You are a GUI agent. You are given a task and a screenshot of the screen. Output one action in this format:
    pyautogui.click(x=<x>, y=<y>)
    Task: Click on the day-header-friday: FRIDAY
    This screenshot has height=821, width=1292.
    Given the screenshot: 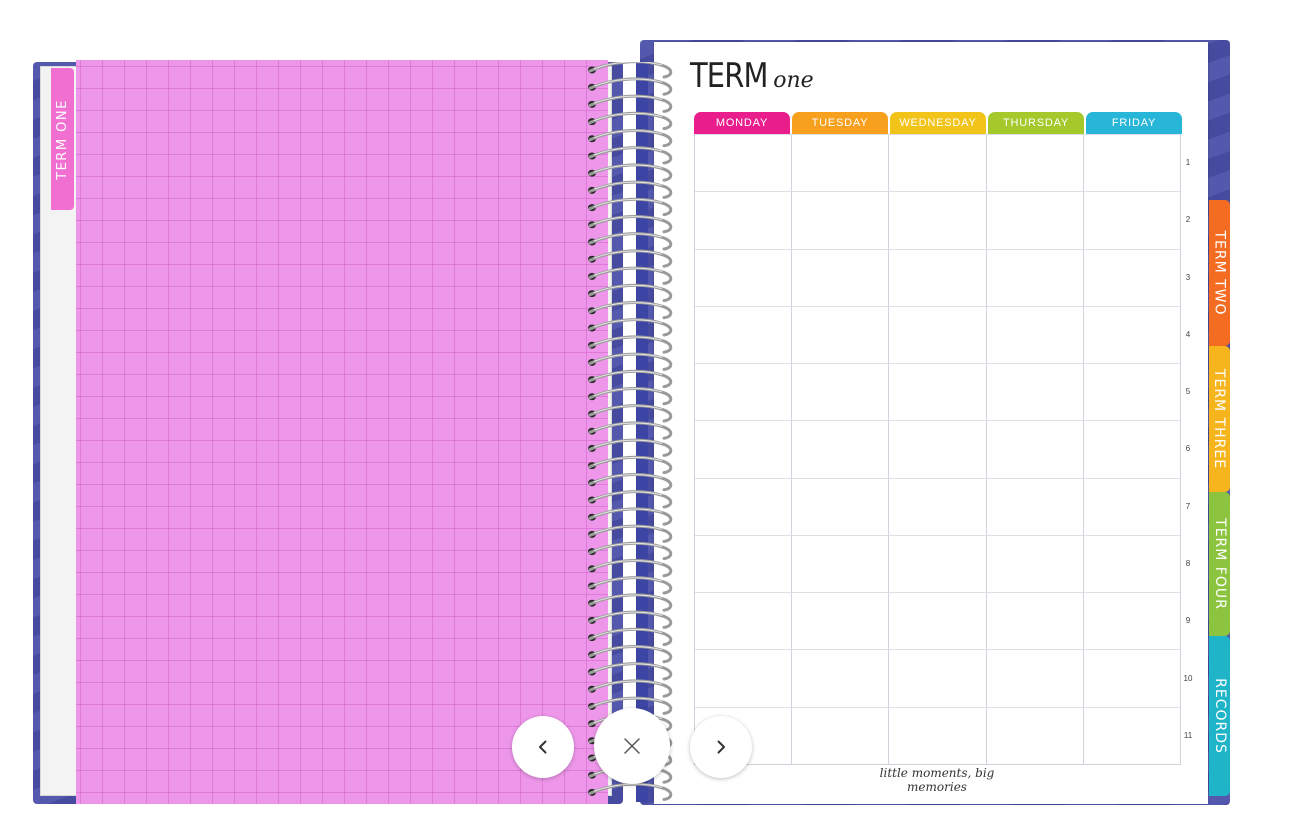 What is the action you would take?
    pyautogui.click(x=1134, y=123)
    